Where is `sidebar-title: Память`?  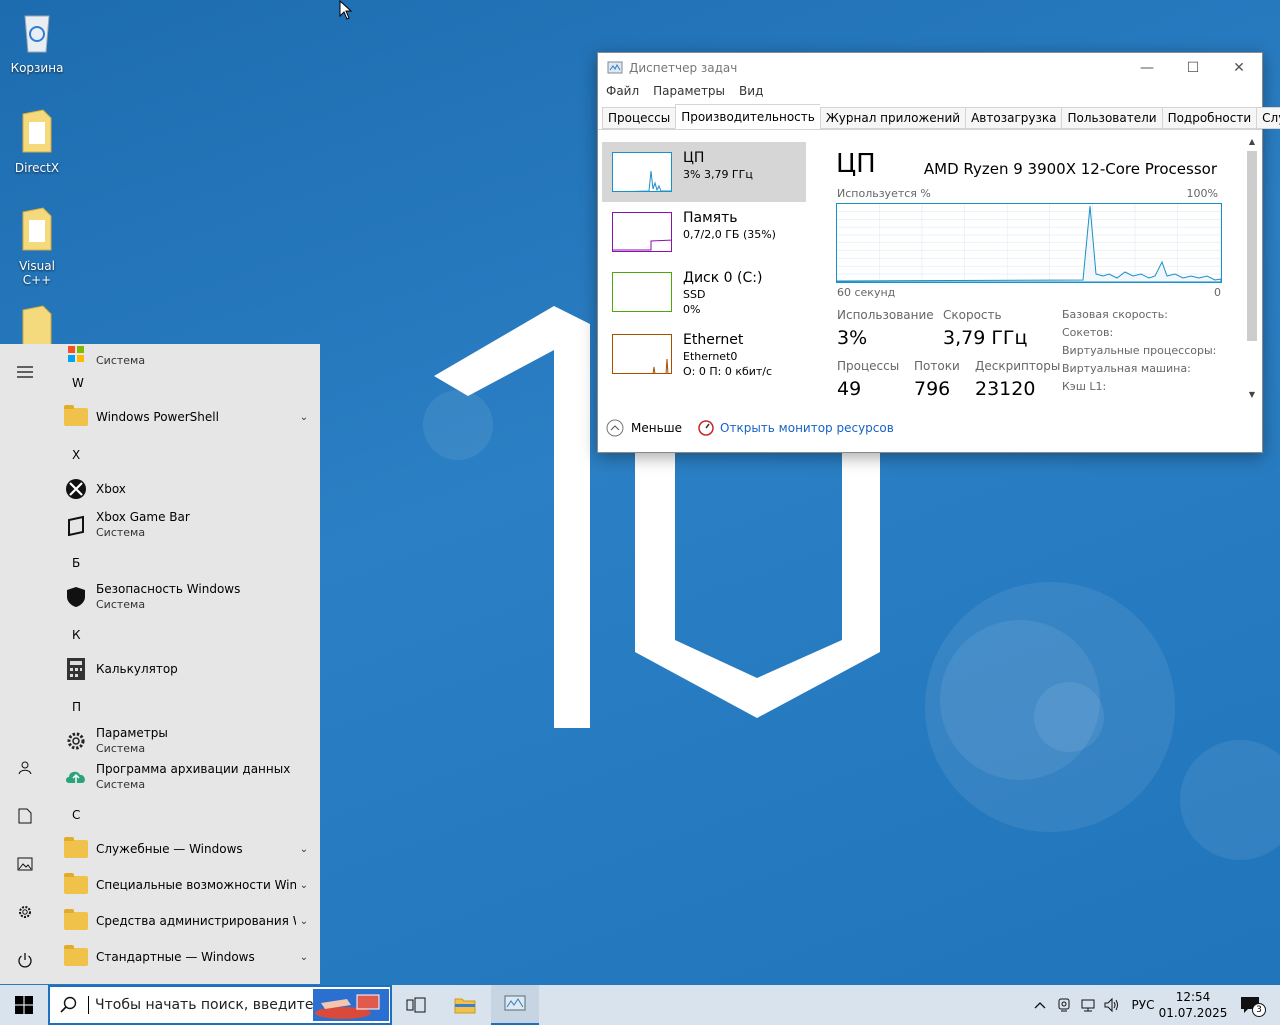 sidebar-title: Память is located at coordinates (710, 218).